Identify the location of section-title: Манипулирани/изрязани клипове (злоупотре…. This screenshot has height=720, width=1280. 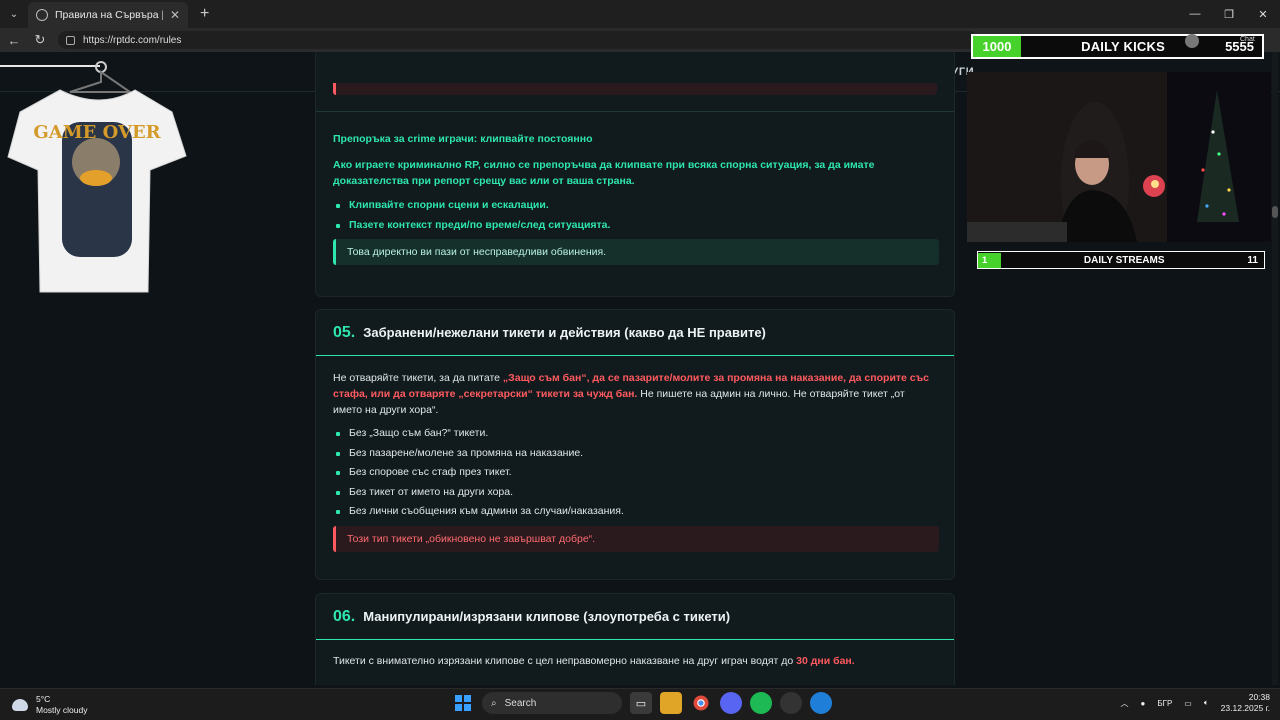
(547, 616).